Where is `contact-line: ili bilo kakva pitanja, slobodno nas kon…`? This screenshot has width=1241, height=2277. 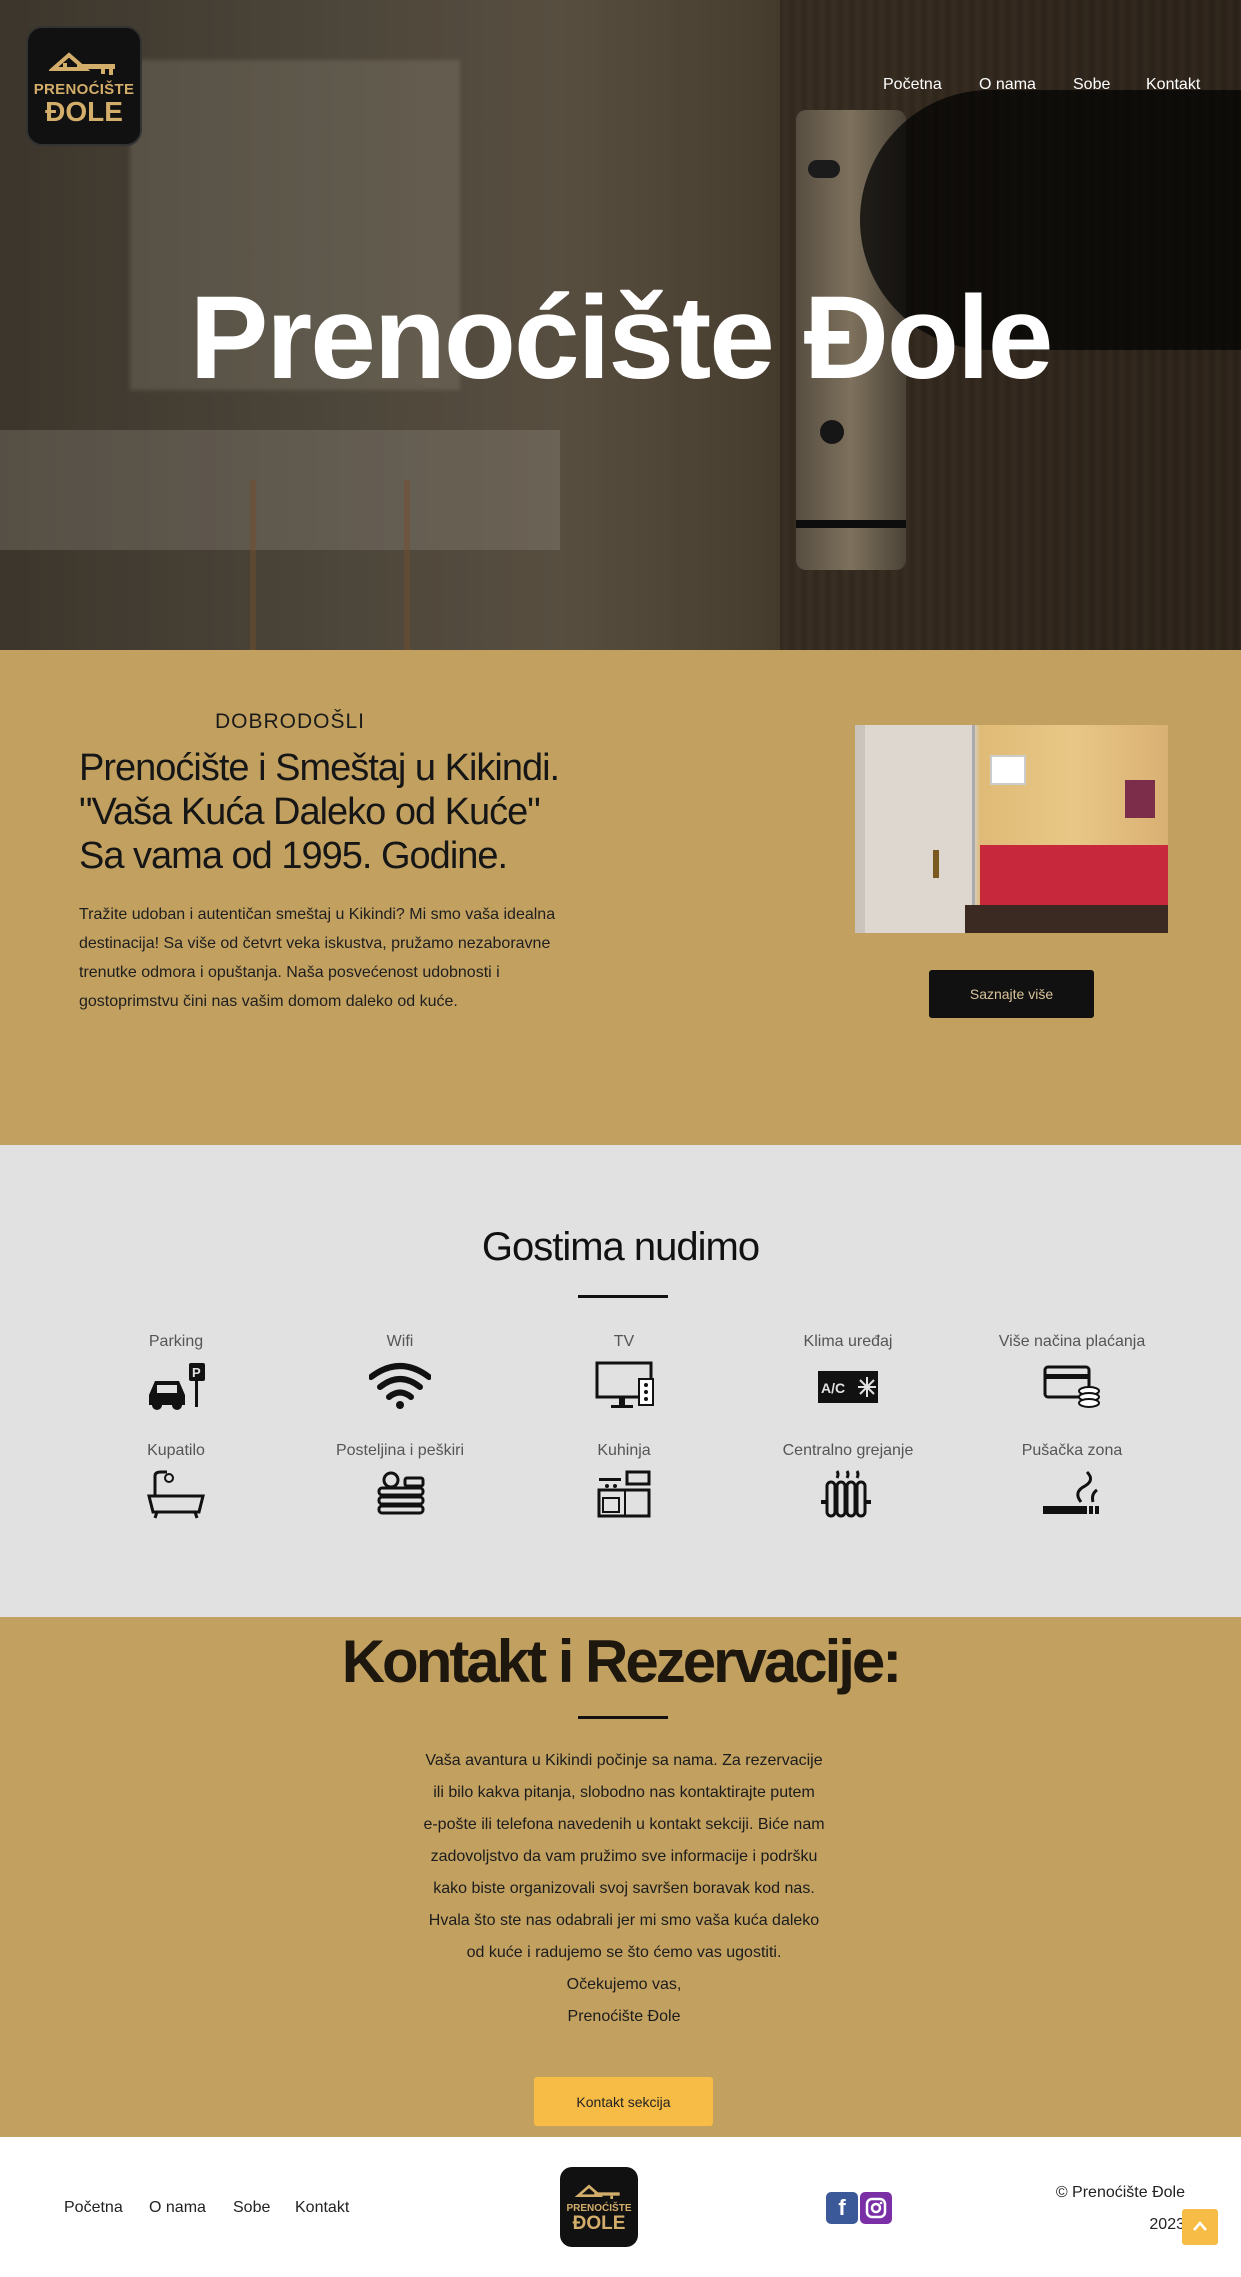 contact-line: ili bilo kakva pitanja, slobodno nas kon… is located at coordinates (624, 1792).